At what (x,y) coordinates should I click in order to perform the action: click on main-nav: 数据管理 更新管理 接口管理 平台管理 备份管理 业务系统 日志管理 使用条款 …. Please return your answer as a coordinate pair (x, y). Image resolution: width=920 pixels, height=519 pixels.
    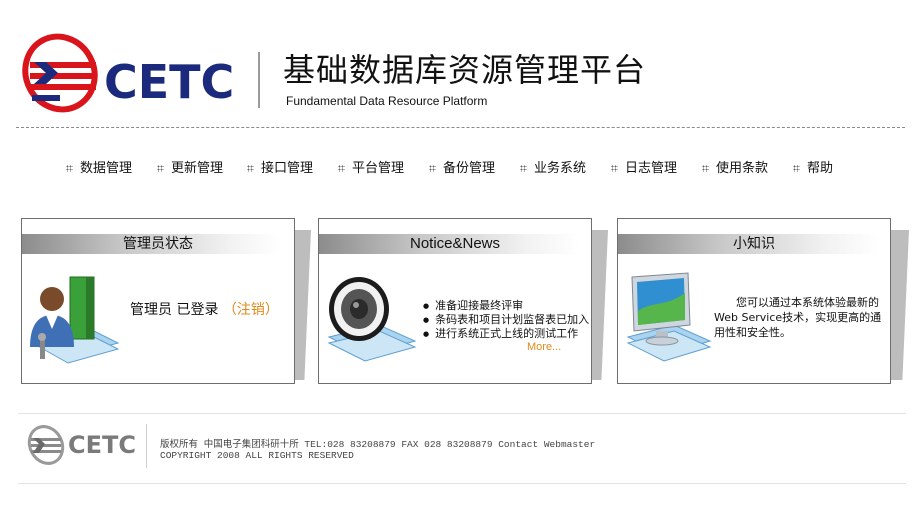
    Looking at the image, I should click on (456, 168).